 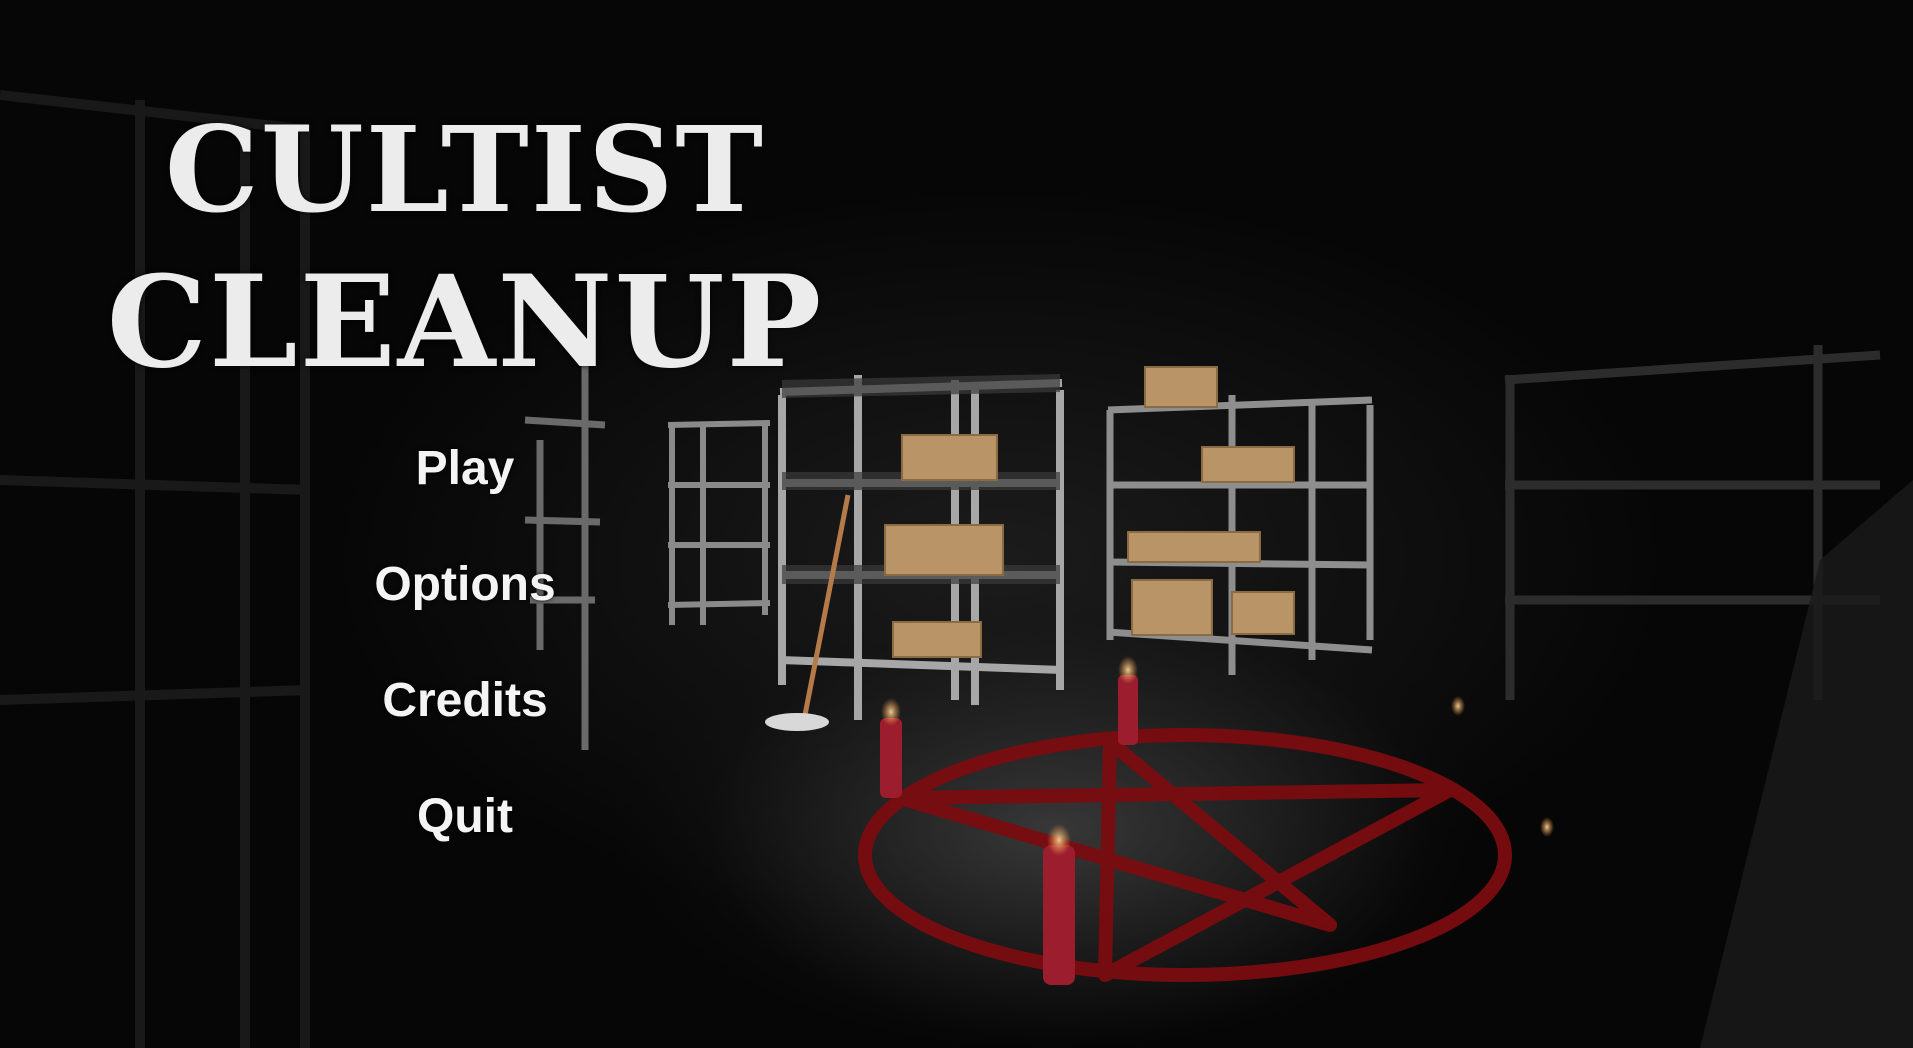 What do you see at coordinates (719, 522) in the screenshot?
I see `shelf-unit-back-small` at bounding box center [719, 522].